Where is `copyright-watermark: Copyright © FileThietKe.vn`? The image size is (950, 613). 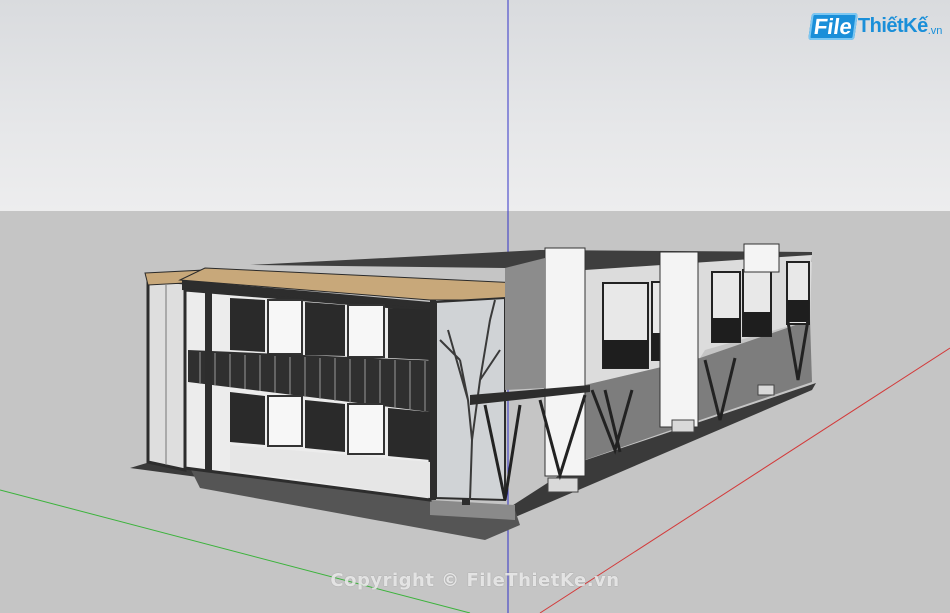 copyright-watermark: Copyright © FileThietKe.vn is located at coordinates (475, 580).